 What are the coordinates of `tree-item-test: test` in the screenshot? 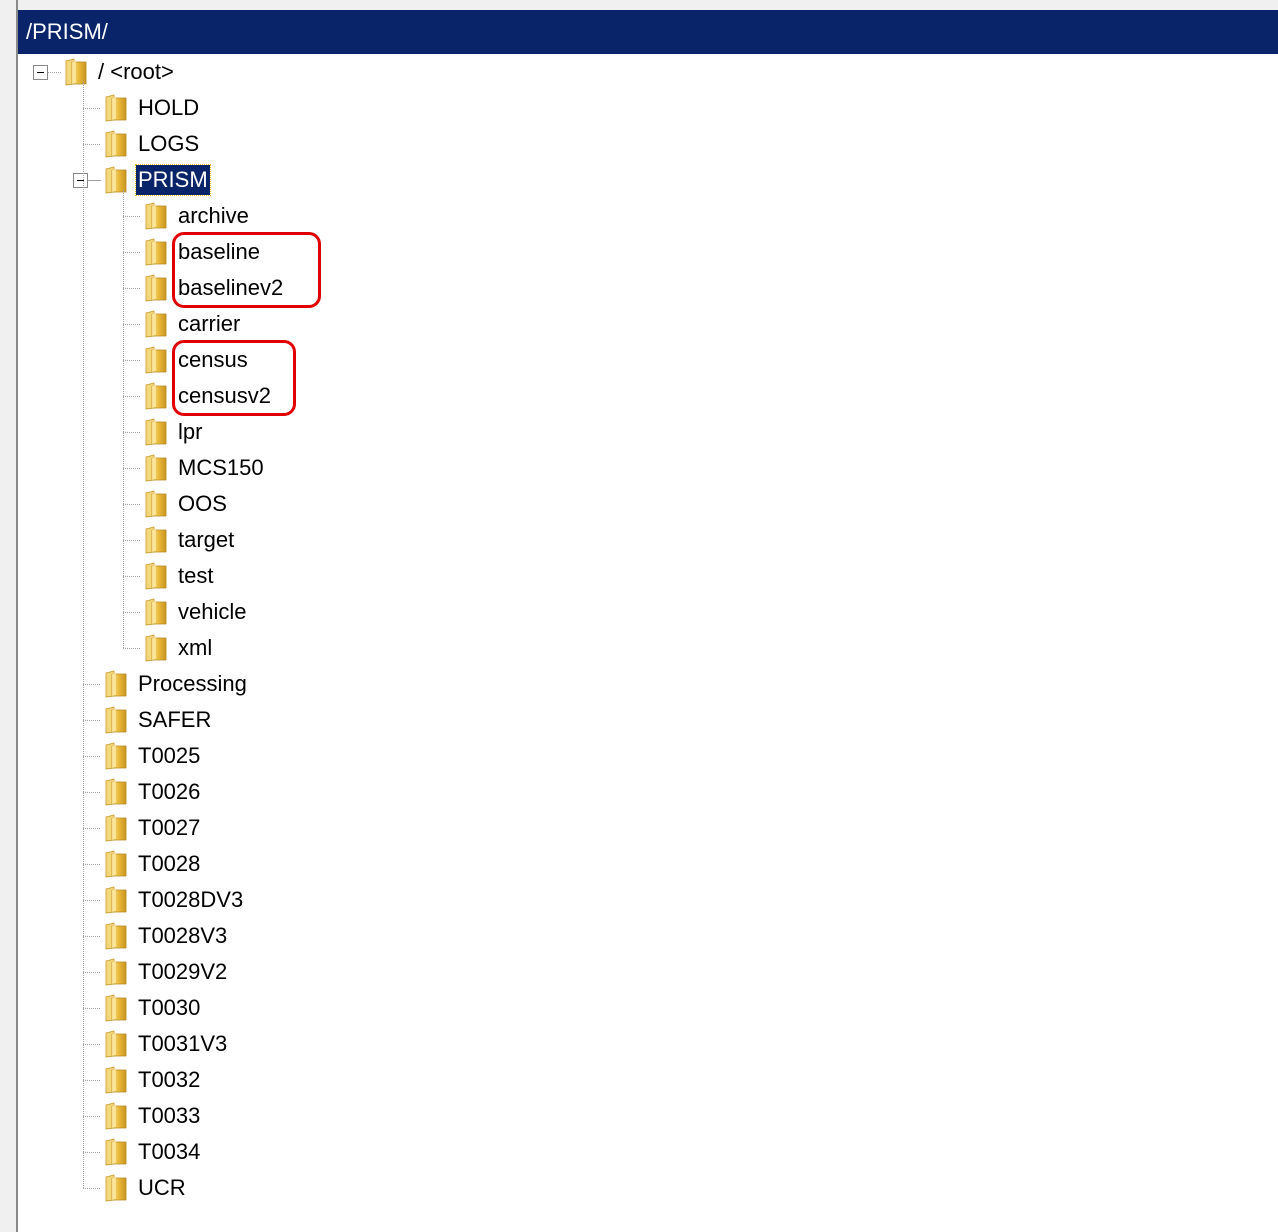 It's located at (195, 576).